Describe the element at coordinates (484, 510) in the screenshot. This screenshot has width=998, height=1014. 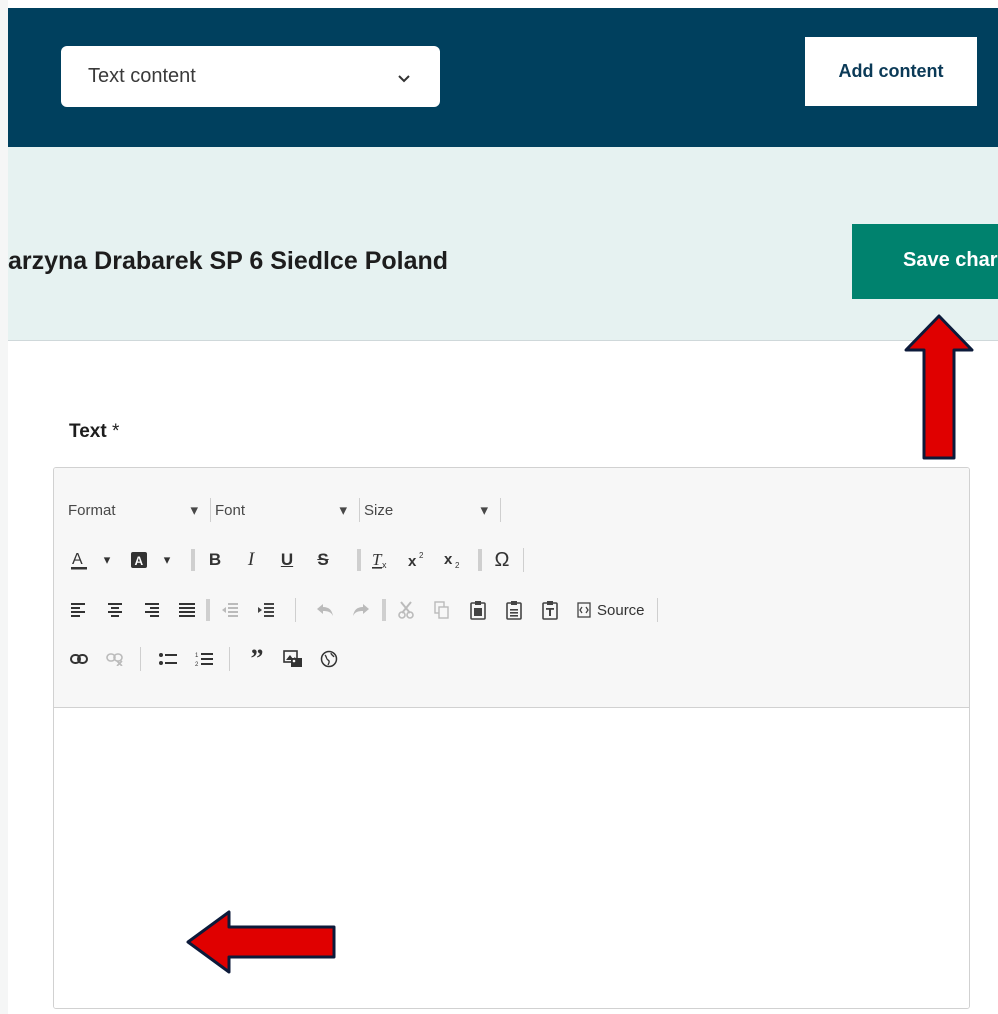
I see `size-dropdown-arrow-icon: ▾` at that location.